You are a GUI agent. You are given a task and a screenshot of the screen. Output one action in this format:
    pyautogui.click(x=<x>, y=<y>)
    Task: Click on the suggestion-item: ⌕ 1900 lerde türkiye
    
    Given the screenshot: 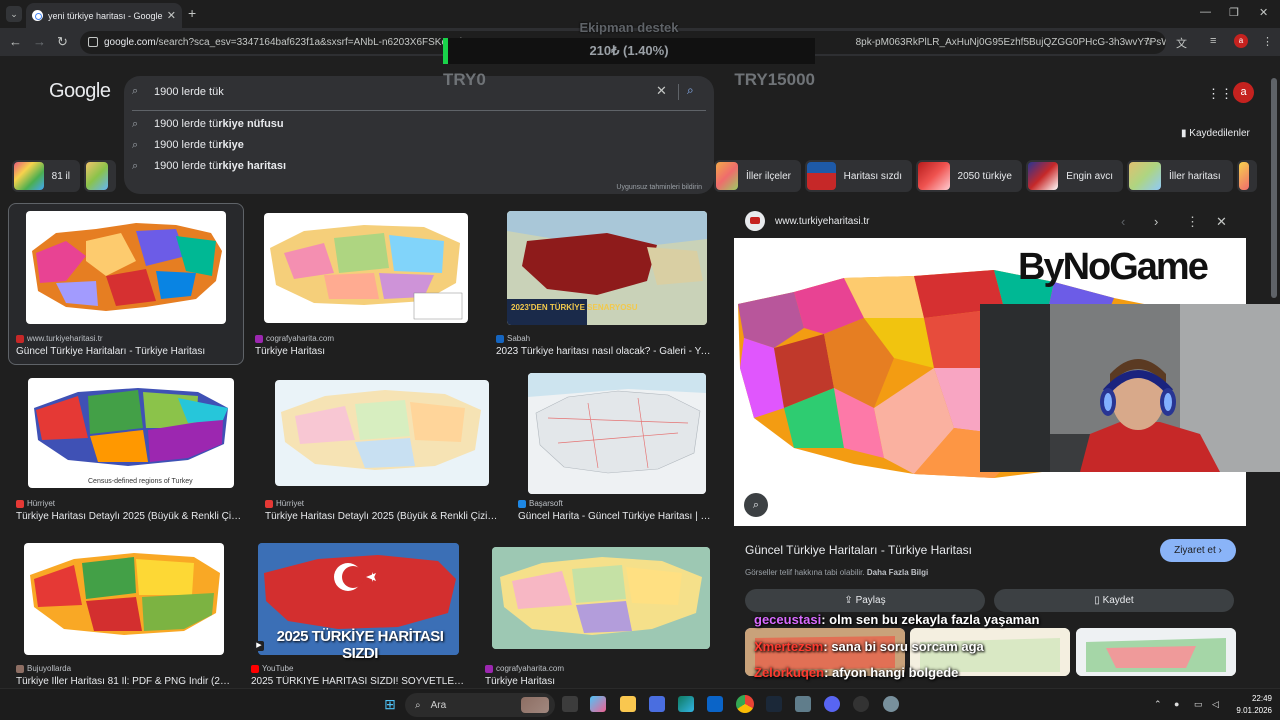 What is the action you would take?
    pyautogui.click(x=419, y=145)
    